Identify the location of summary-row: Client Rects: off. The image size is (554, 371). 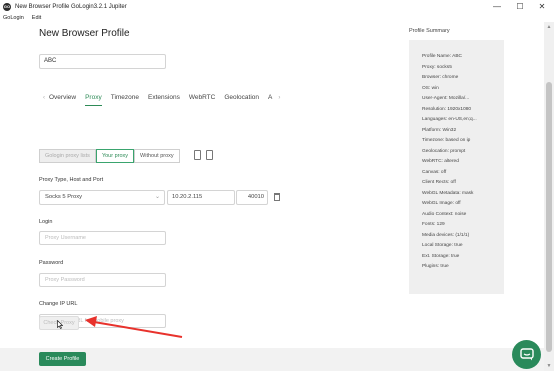
(439, 182).